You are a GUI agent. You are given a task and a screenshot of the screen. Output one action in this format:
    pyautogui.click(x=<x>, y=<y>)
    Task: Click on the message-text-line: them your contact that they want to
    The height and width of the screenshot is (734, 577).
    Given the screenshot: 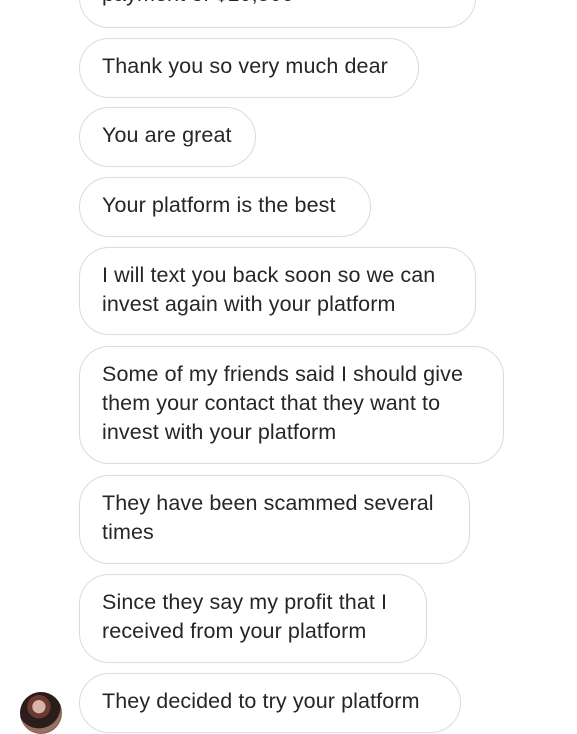 What is the action you would take?
    pyautogui.click(x=271, y=403)
    